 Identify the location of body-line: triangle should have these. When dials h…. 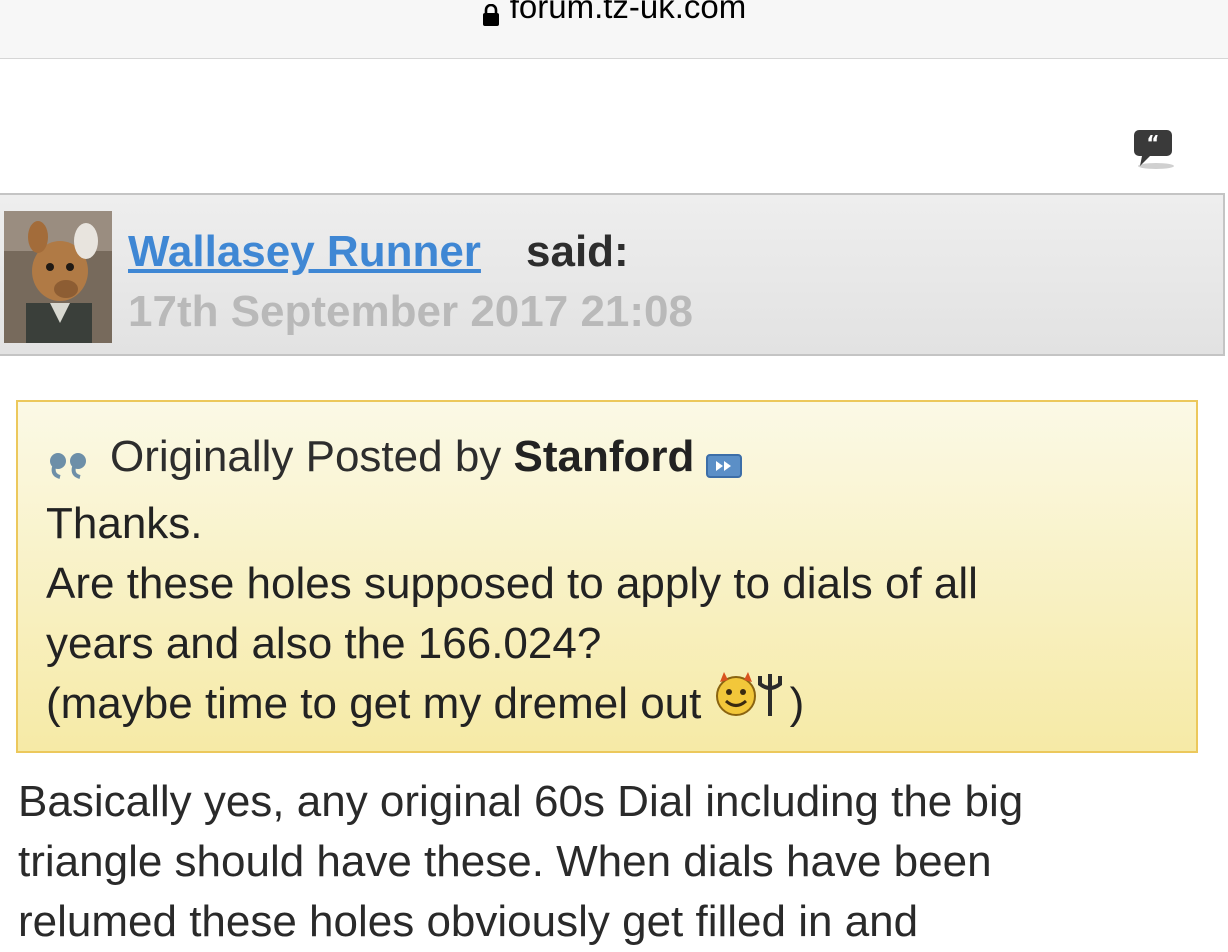
(505, 861).